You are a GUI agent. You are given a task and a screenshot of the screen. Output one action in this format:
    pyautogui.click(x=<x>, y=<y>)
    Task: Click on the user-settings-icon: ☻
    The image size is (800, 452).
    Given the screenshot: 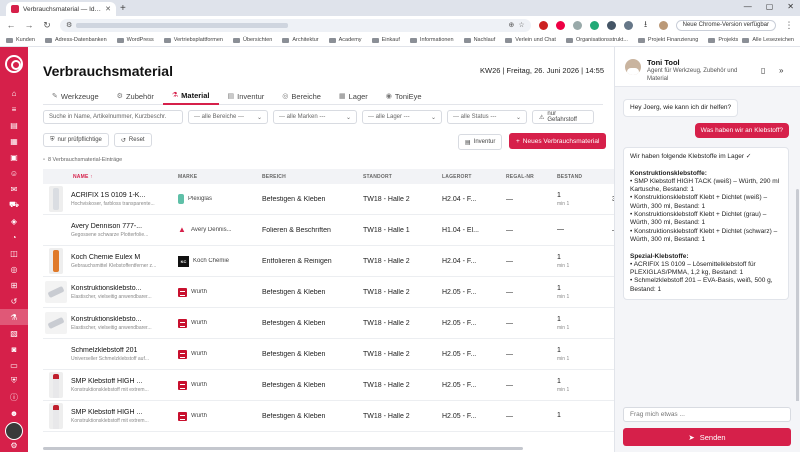 What is the action you would take?
    pyautogui.click(x=14, y=413)
    